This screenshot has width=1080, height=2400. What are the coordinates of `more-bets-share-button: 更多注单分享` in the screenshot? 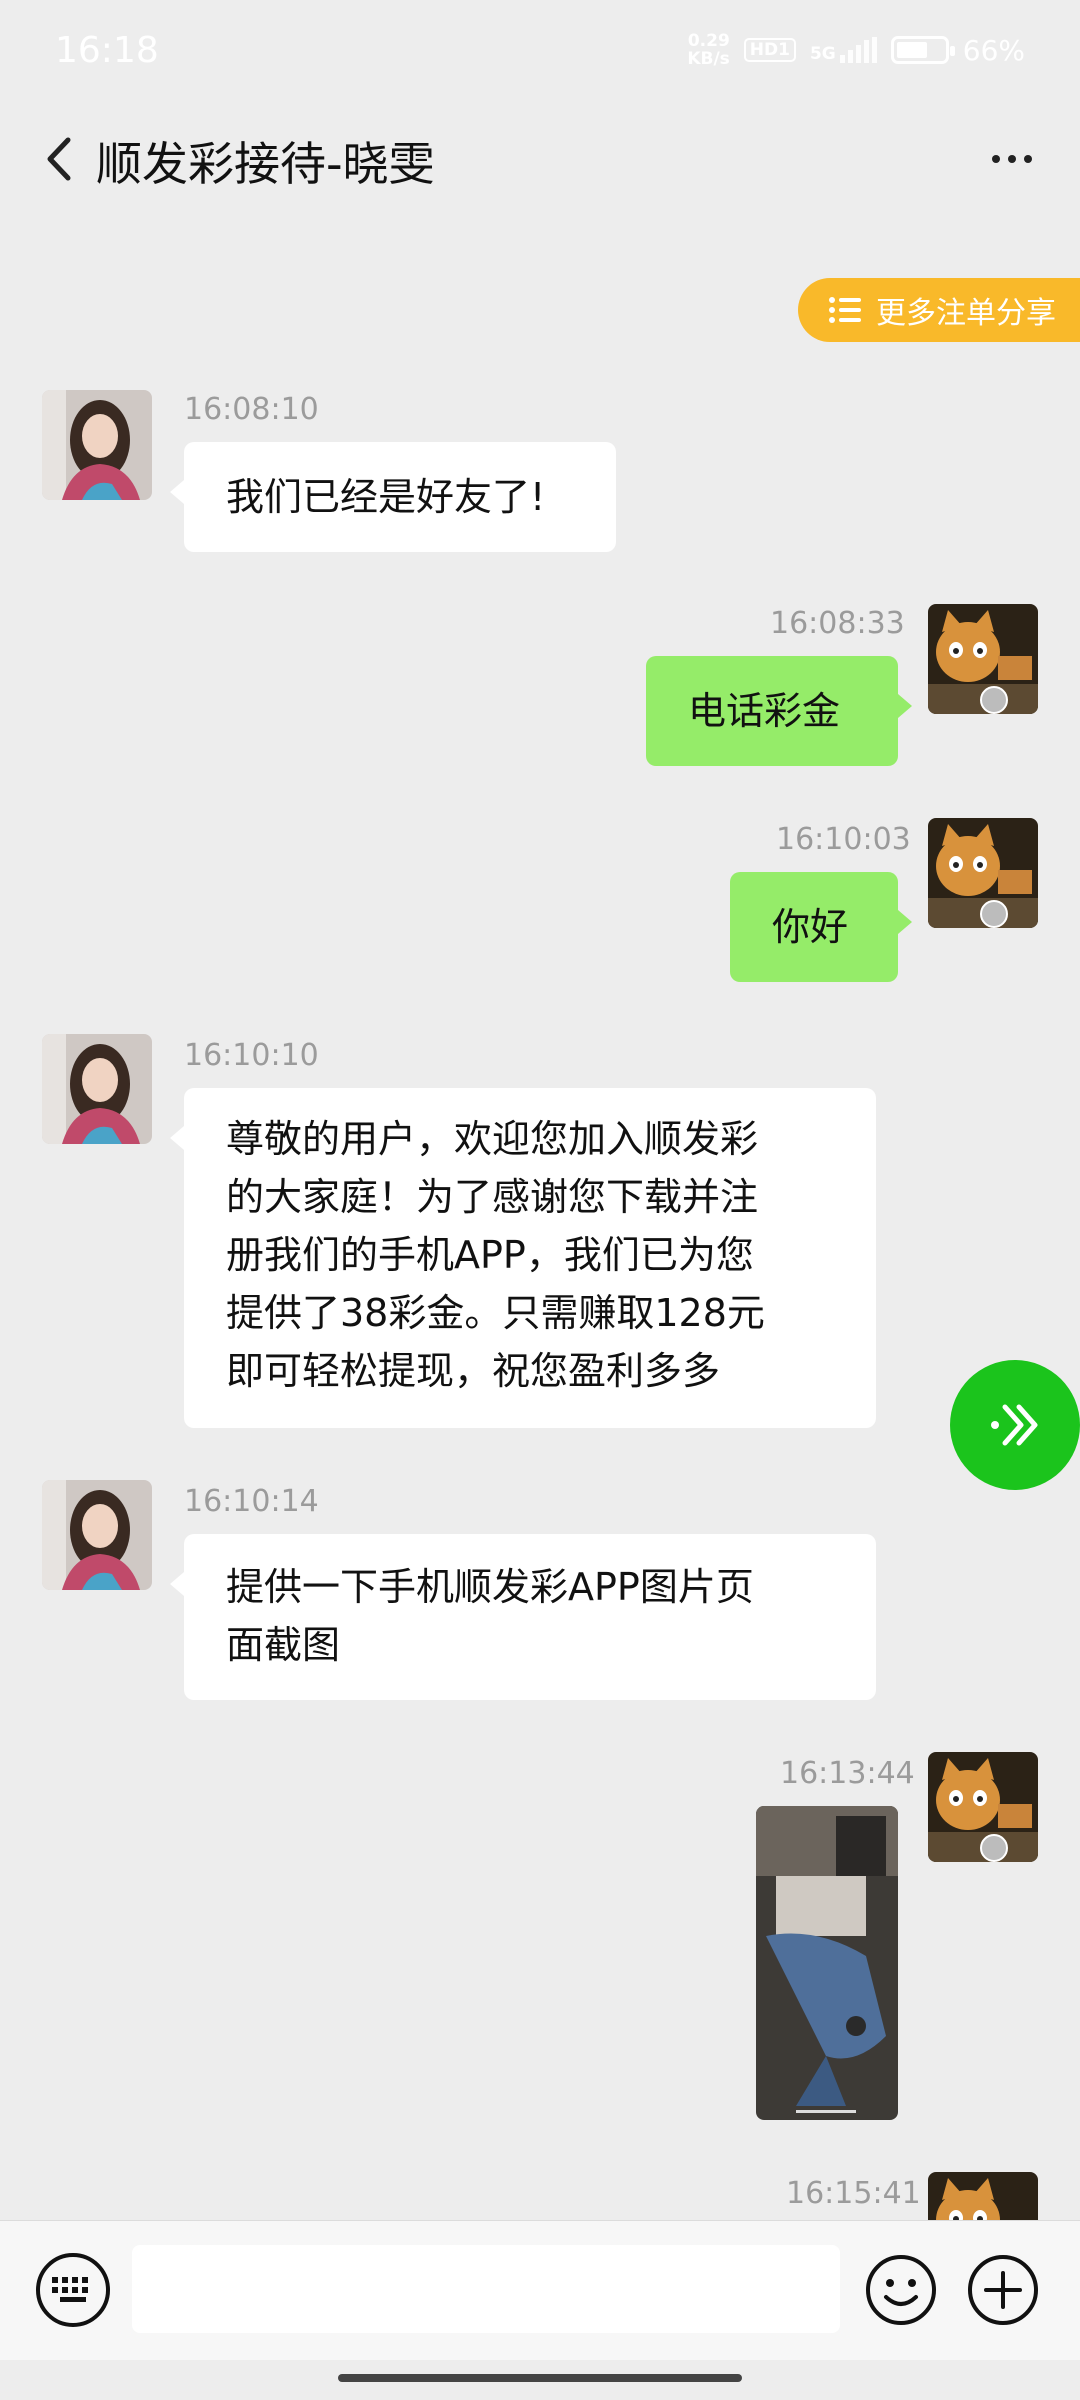 It's located at (939, 310).